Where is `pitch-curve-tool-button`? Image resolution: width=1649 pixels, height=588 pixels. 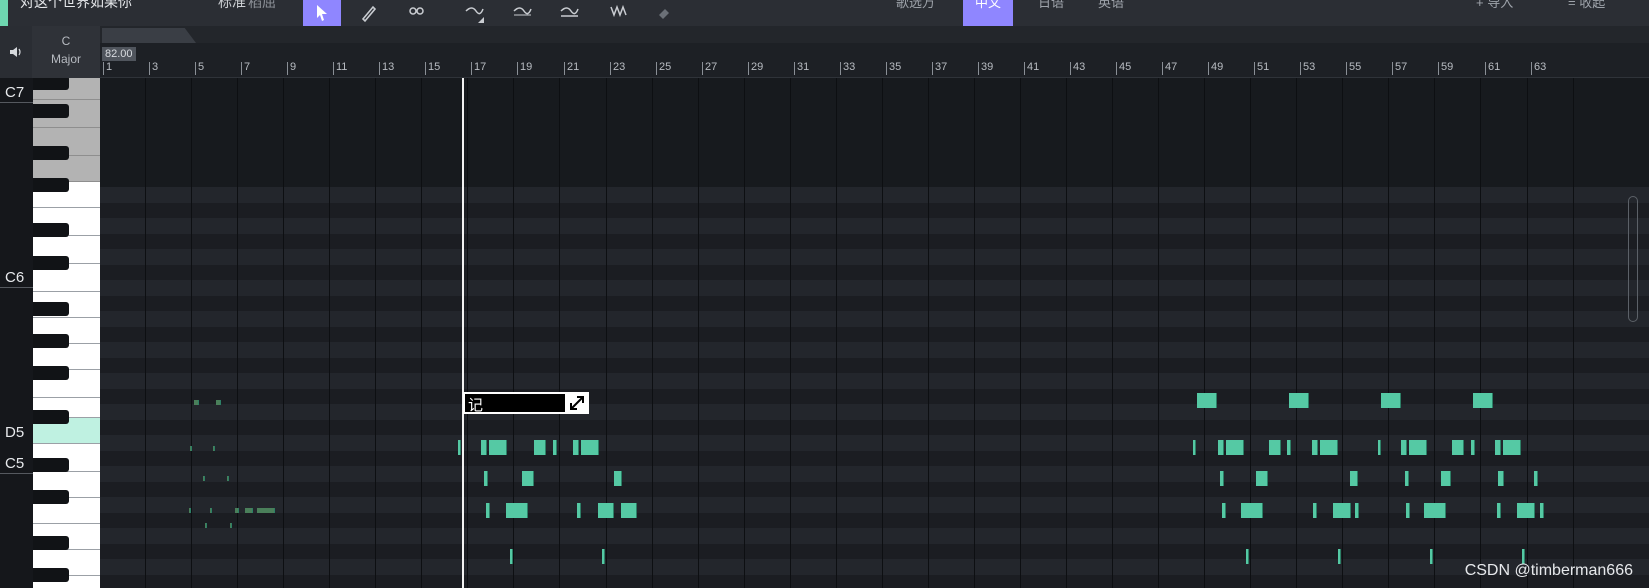 pitch-curve-tool-button is located at coordinates (474, 13).